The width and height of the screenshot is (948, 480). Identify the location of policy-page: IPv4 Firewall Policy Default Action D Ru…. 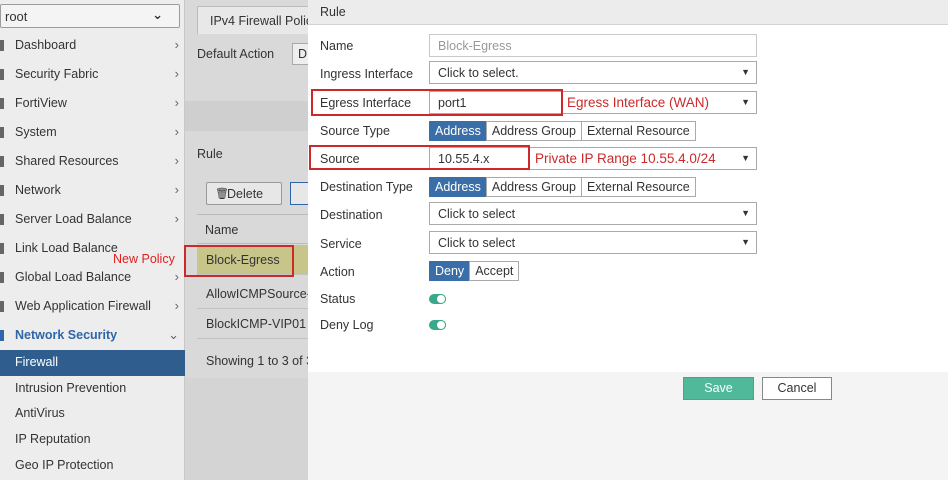
(246, 240).